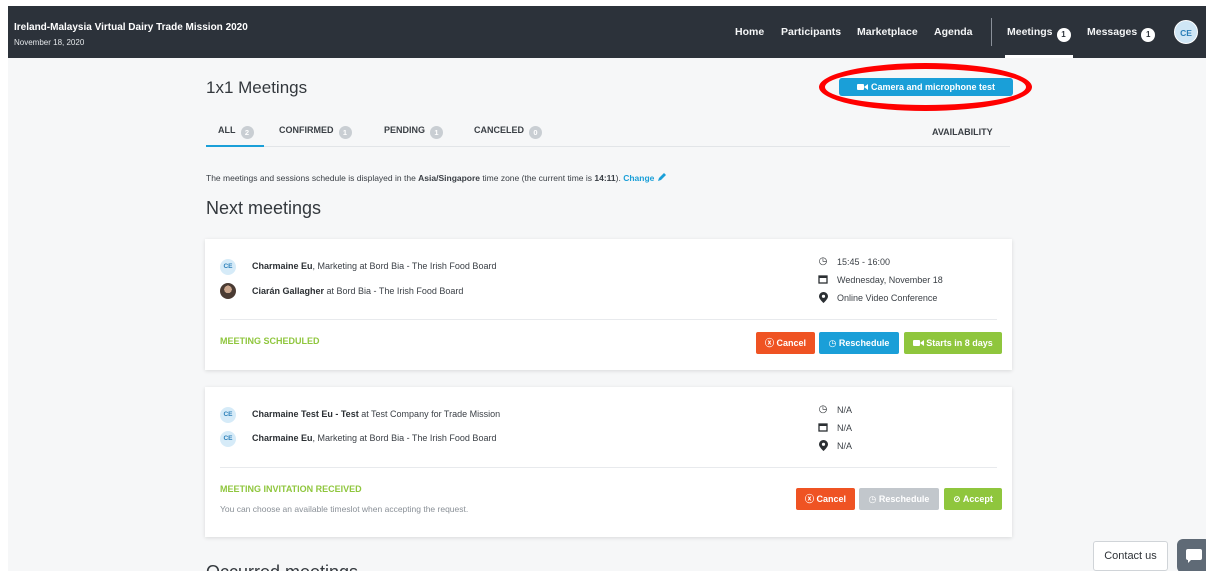 The height and width of the screenshot is (571, 1214). Describe the element at coordinates (537, 178) in the screenshot. I see `tz-text-middle: time zone (the current time is` at that location.